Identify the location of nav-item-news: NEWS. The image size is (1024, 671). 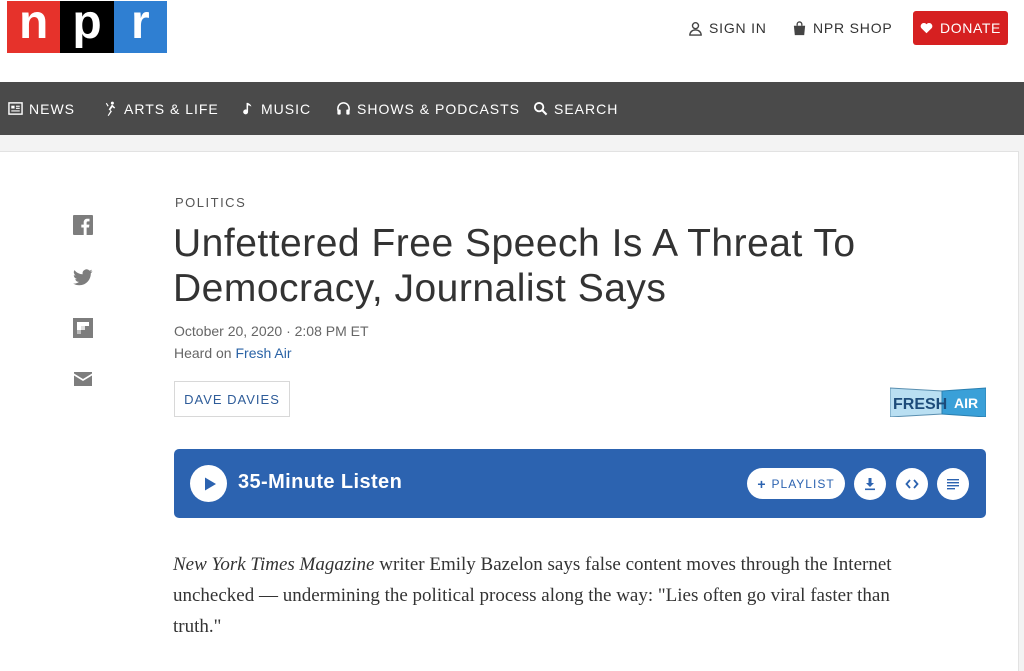
(41, 108).